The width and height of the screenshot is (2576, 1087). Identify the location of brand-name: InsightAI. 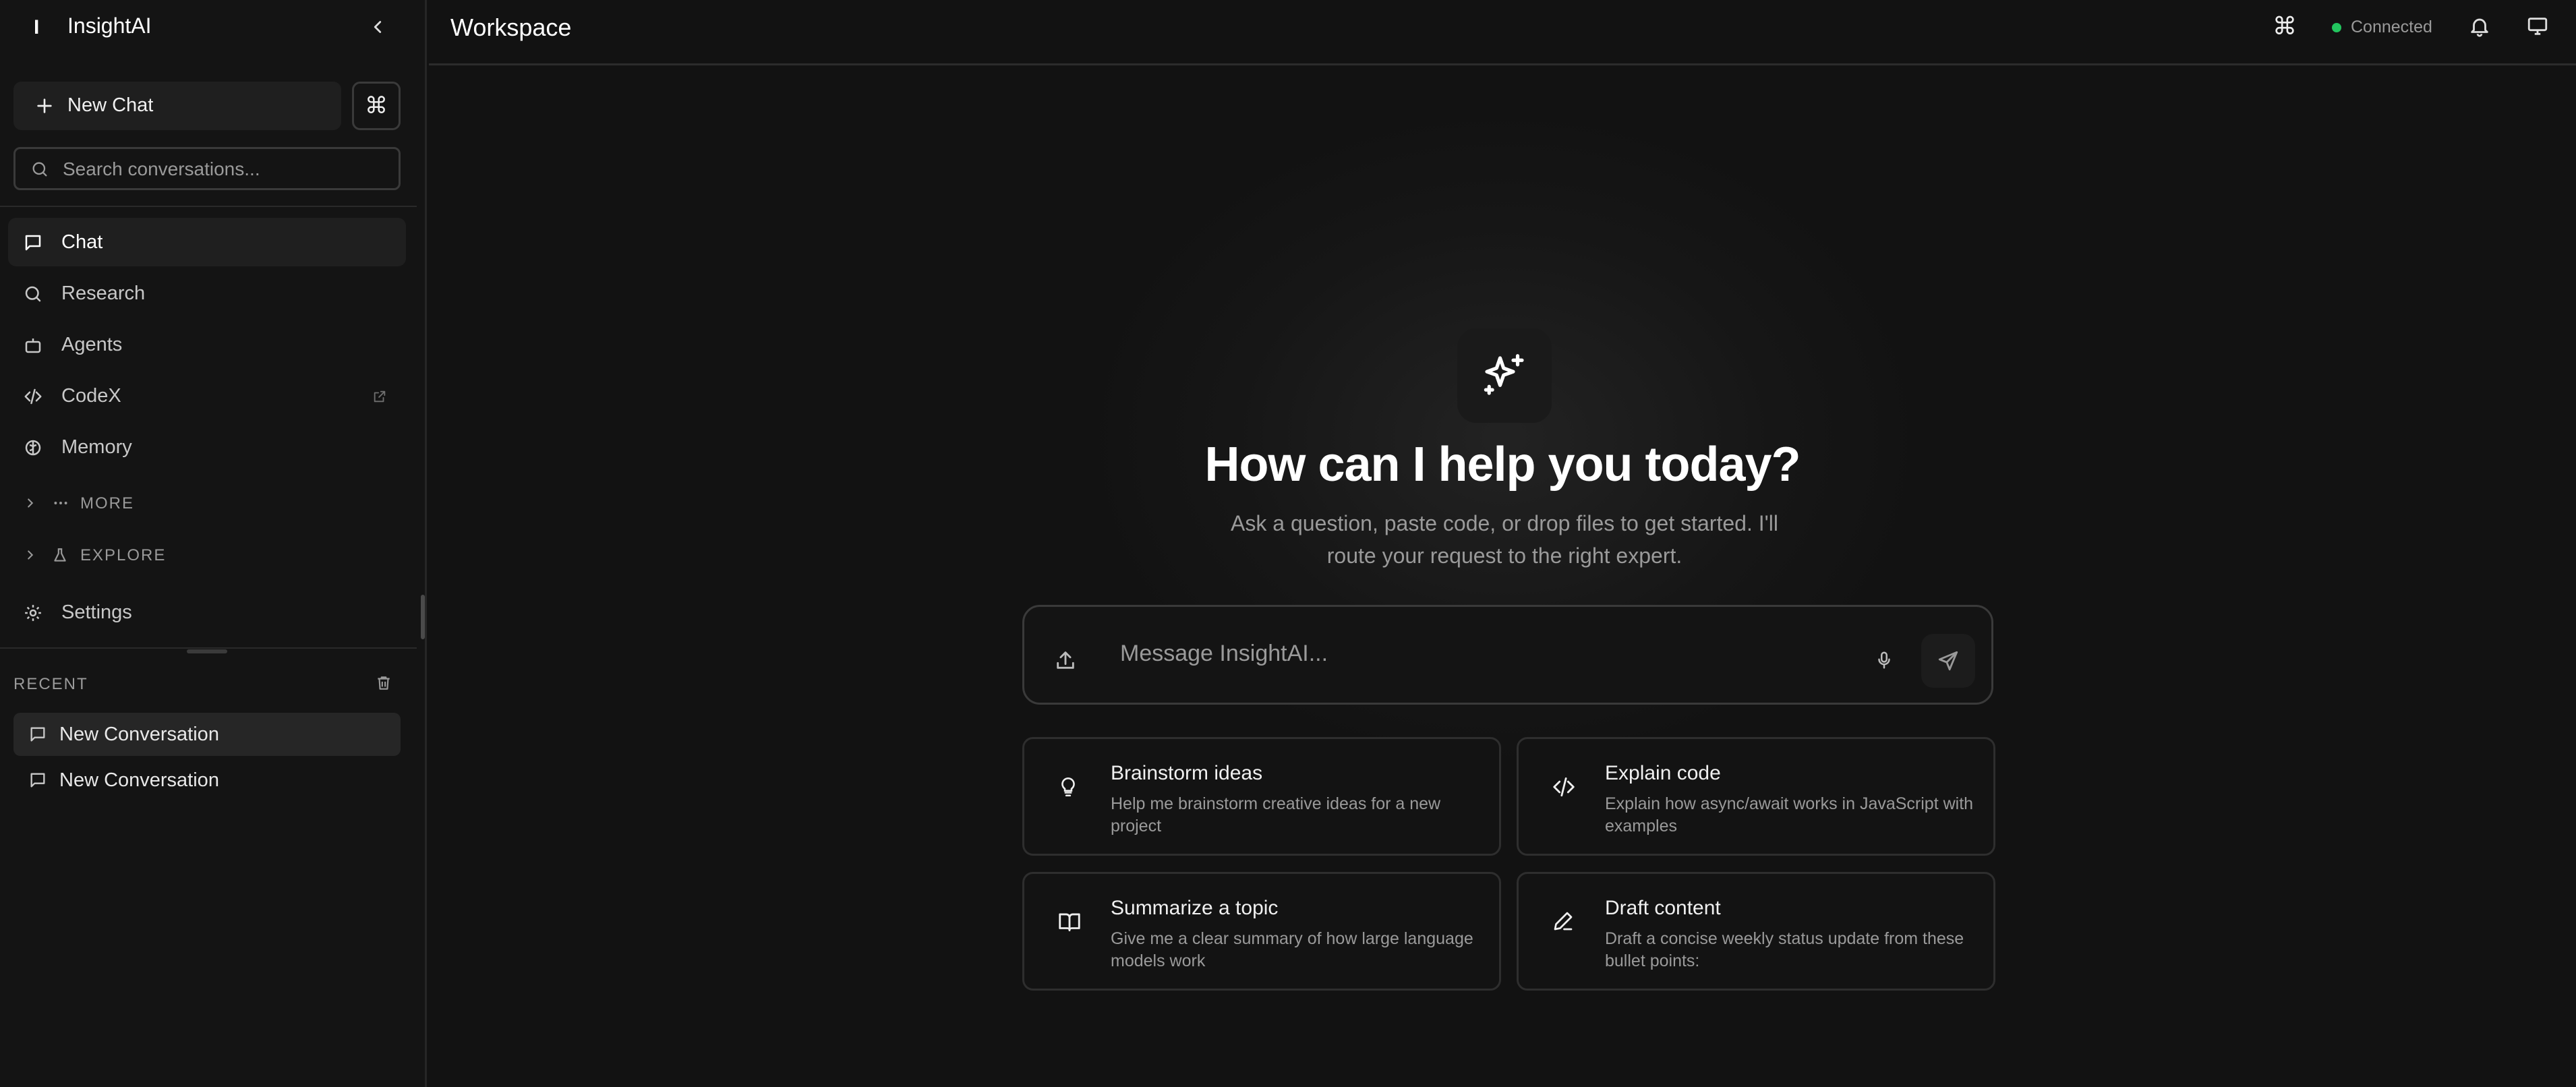
(109, 25).